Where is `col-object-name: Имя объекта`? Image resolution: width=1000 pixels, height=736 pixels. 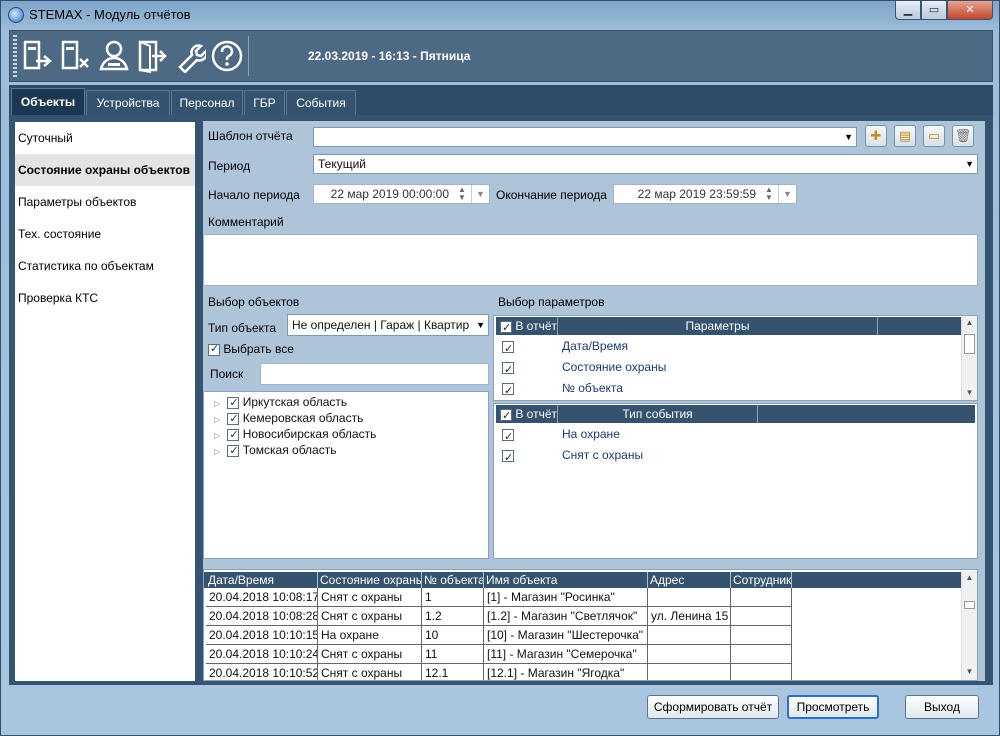
col-object-name: Имя объекта is located at coordinates (566, 580).